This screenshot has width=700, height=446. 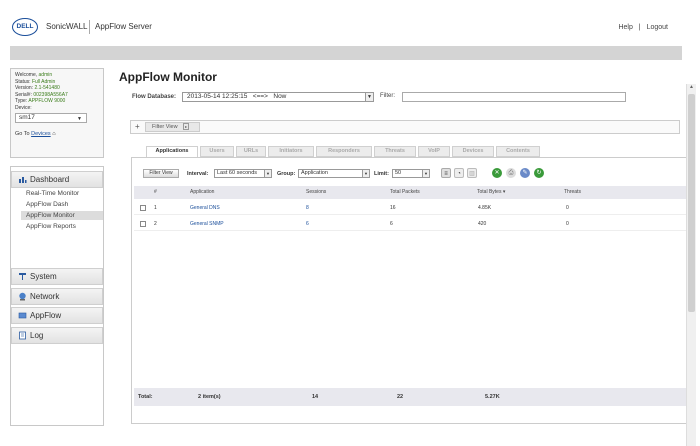 I want to click on pie-chart-icon: ◔, so click(x=459, y=173).